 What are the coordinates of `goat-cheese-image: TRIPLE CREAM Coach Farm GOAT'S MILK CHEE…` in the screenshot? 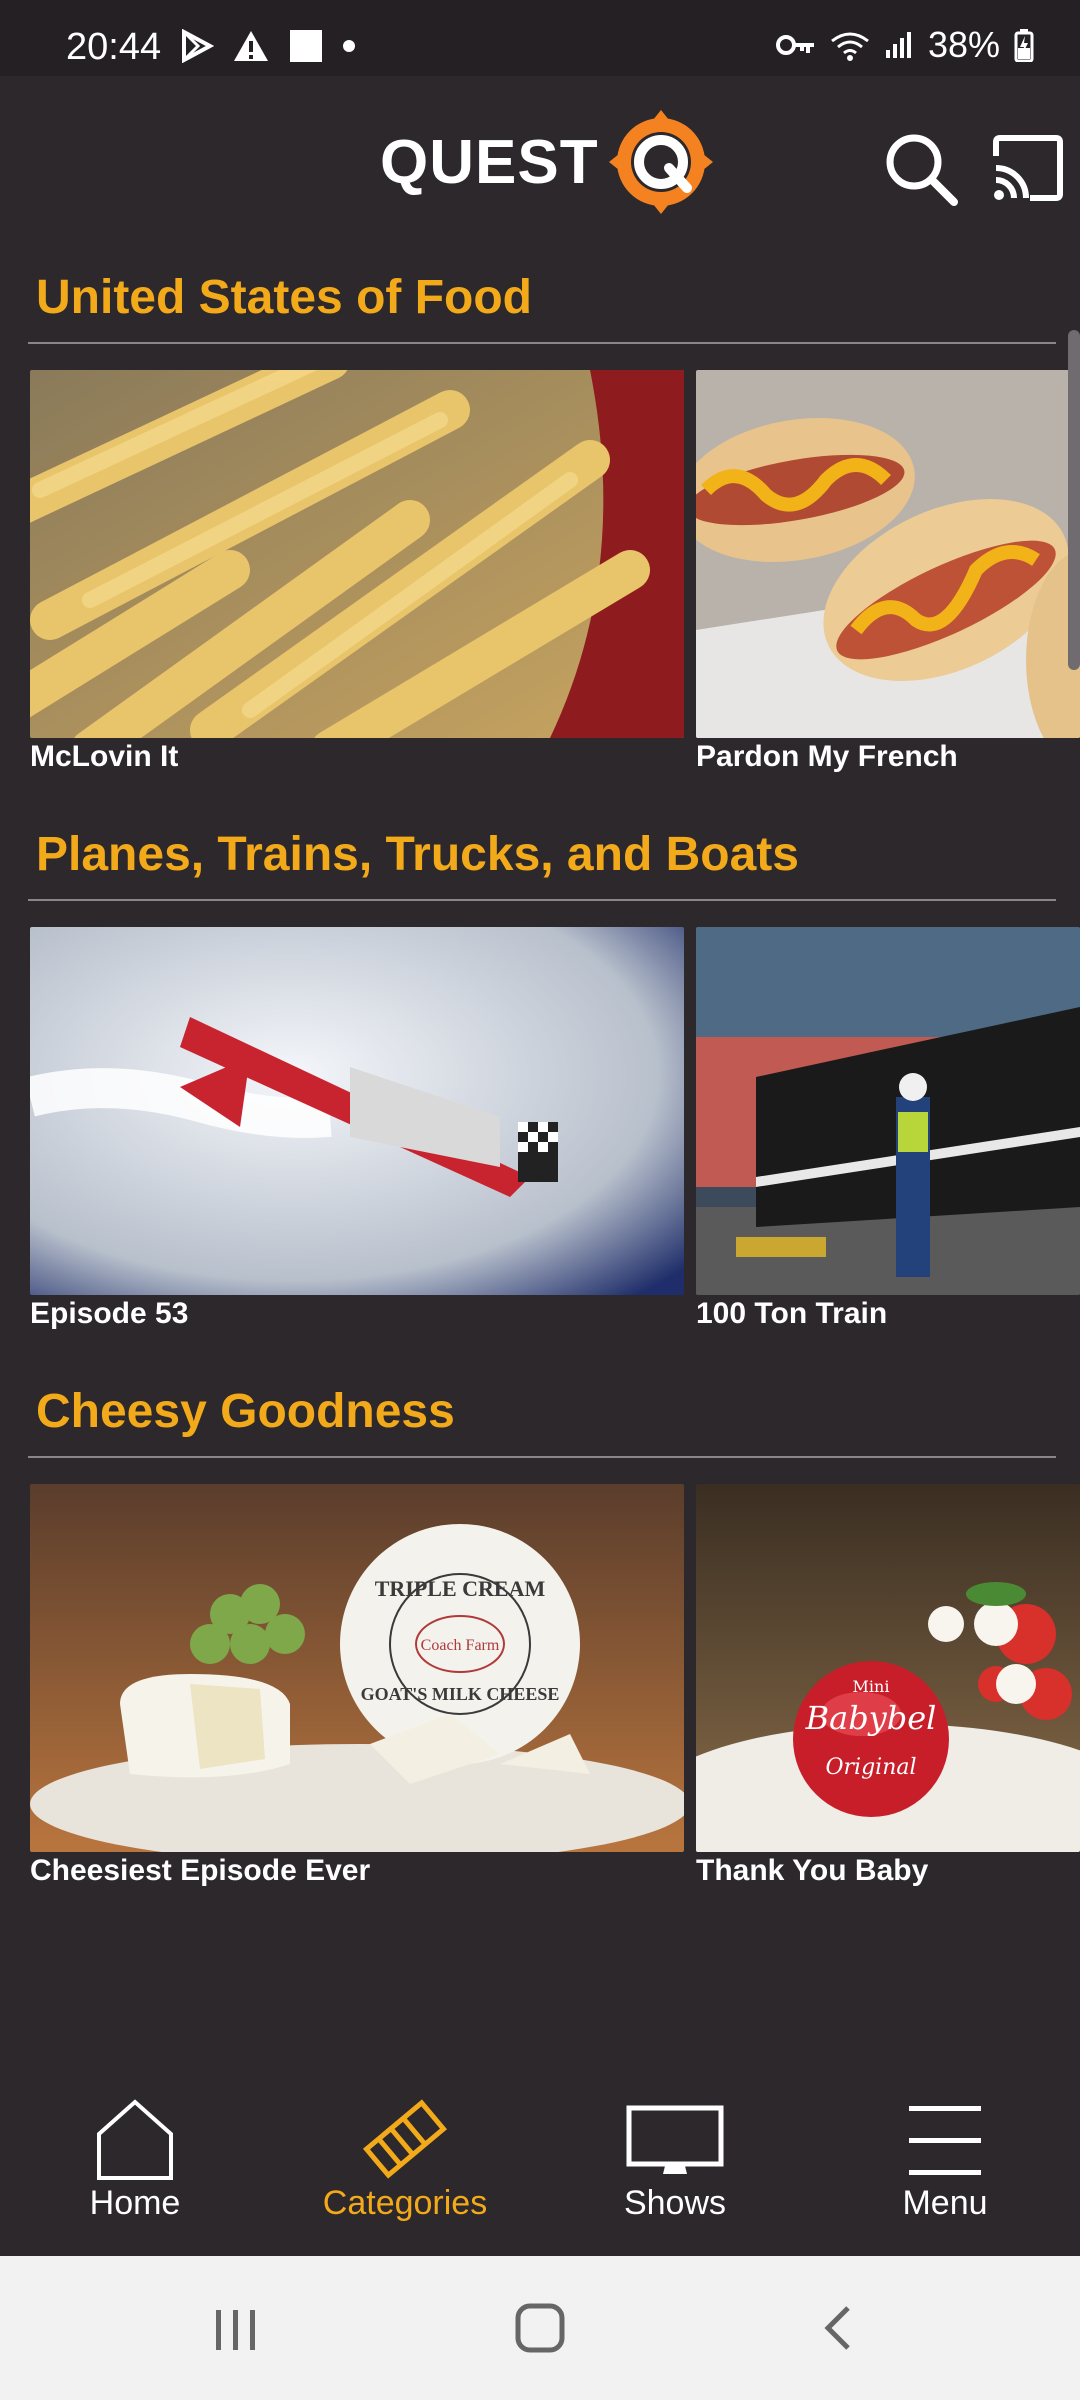 It's located at (357, 1668).